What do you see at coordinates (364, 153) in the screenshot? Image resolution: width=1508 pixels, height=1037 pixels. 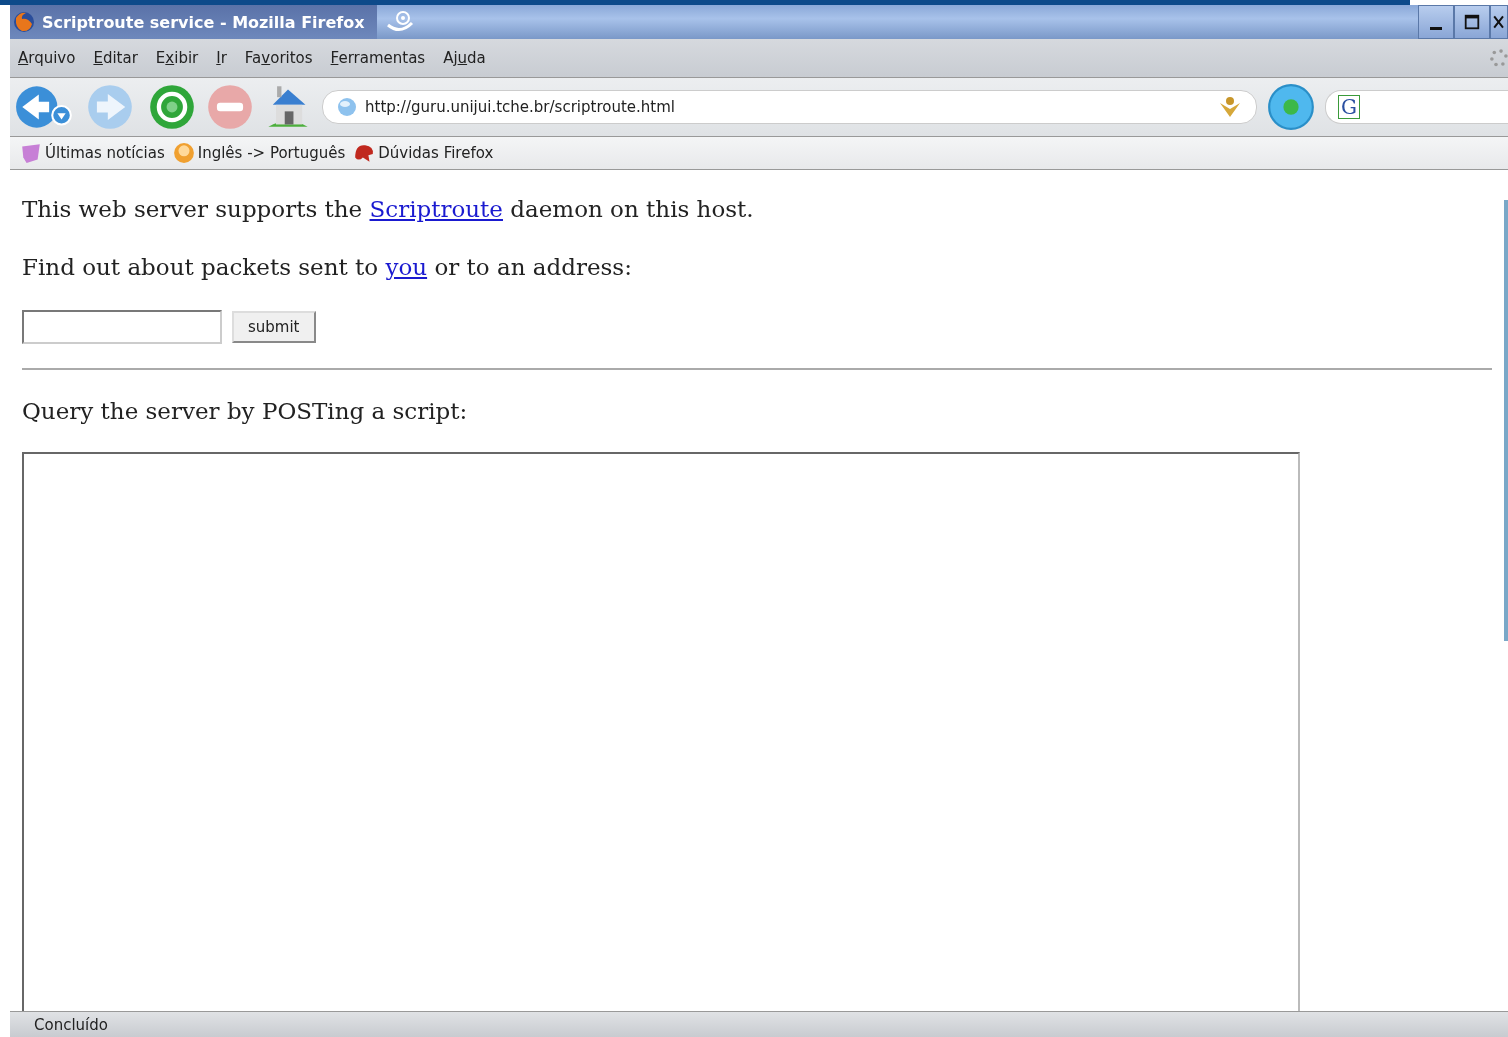 I see `creature-icon` at bounding box center [364, 153].